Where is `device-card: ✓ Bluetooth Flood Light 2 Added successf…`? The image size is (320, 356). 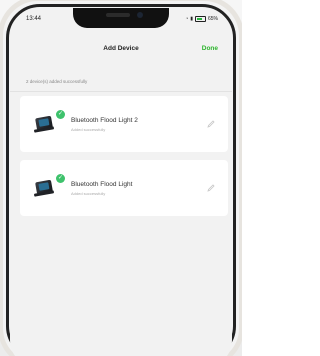
device-card: ✓ Bluetooth Flood Light 2 Added successf… is located at coordinates (124, 124).